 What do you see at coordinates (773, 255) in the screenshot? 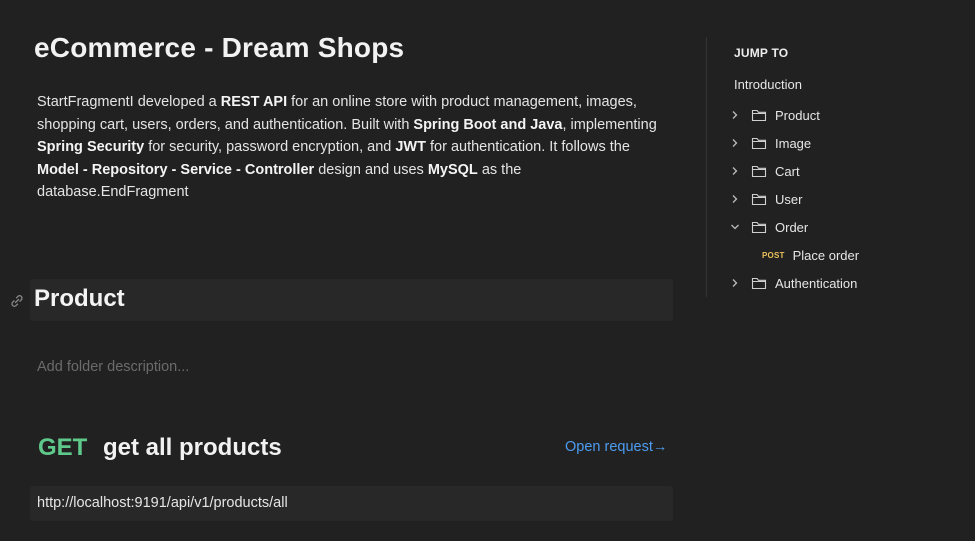
I see `post-method-badge: POST` at bounding box center [773, 255].